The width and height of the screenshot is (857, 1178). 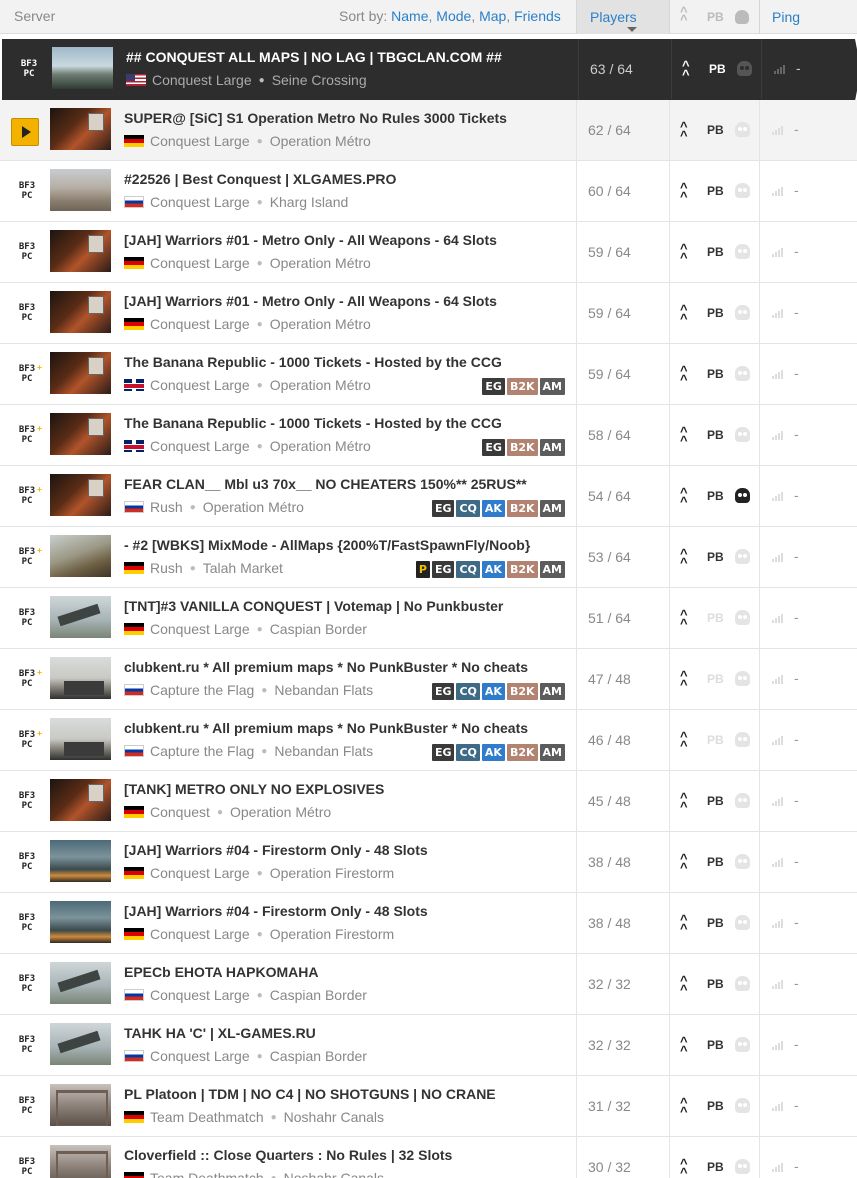 I want to click on server-column-header: Server, so click(x=34, y=16).